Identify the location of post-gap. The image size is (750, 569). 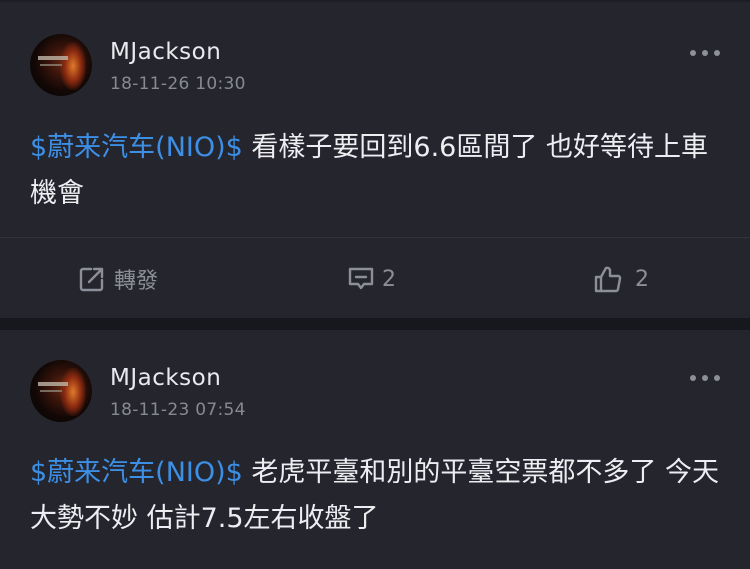
(375, 324).